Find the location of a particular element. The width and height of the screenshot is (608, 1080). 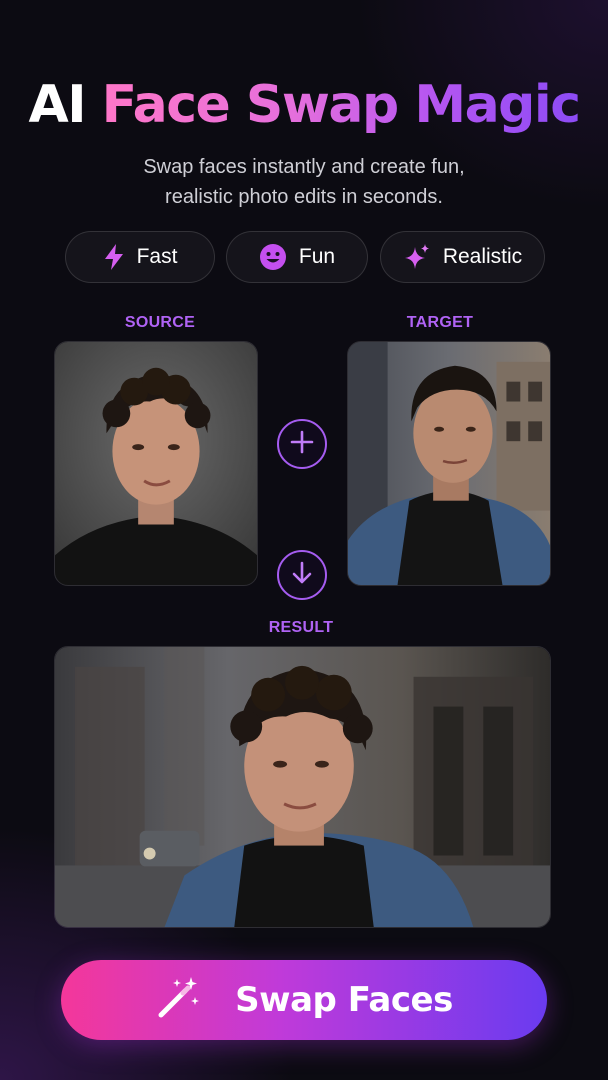

swap-faces-label: Swap Faces is located at coordinates (344, 1000).